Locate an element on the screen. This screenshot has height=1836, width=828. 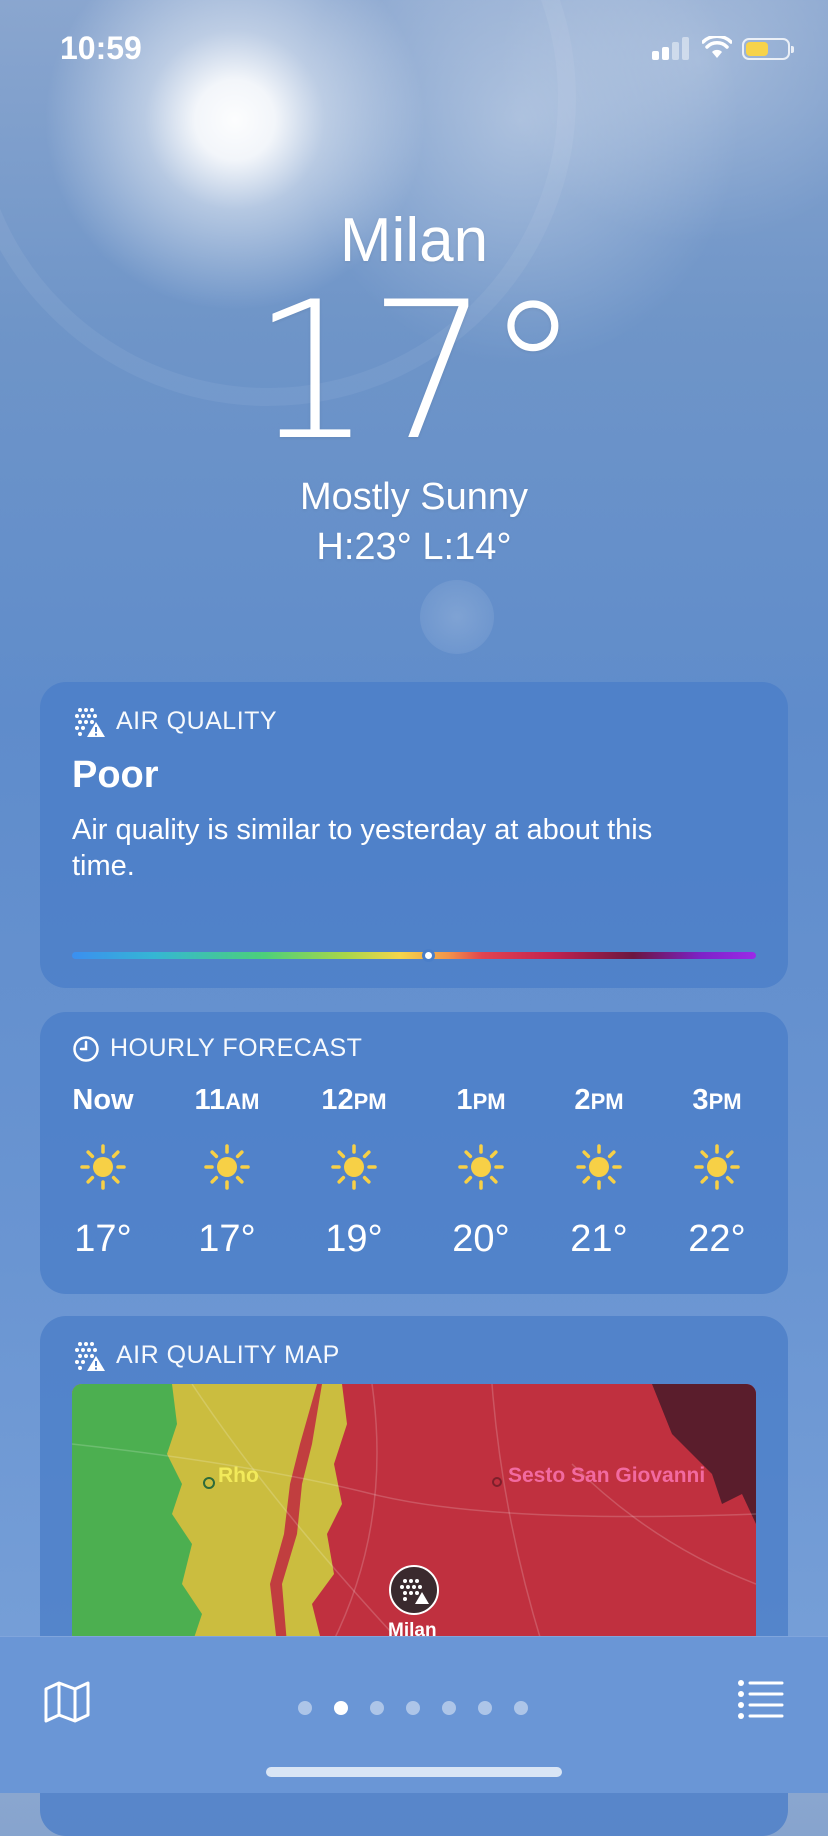
hour-temperature: 21° is located at coordinates (599, 1239).